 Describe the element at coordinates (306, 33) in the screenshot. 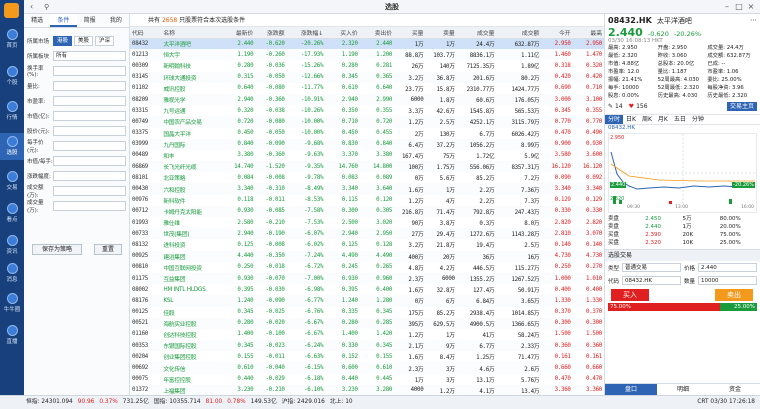

I see `column-header: 涨跌幅↓` at that location.